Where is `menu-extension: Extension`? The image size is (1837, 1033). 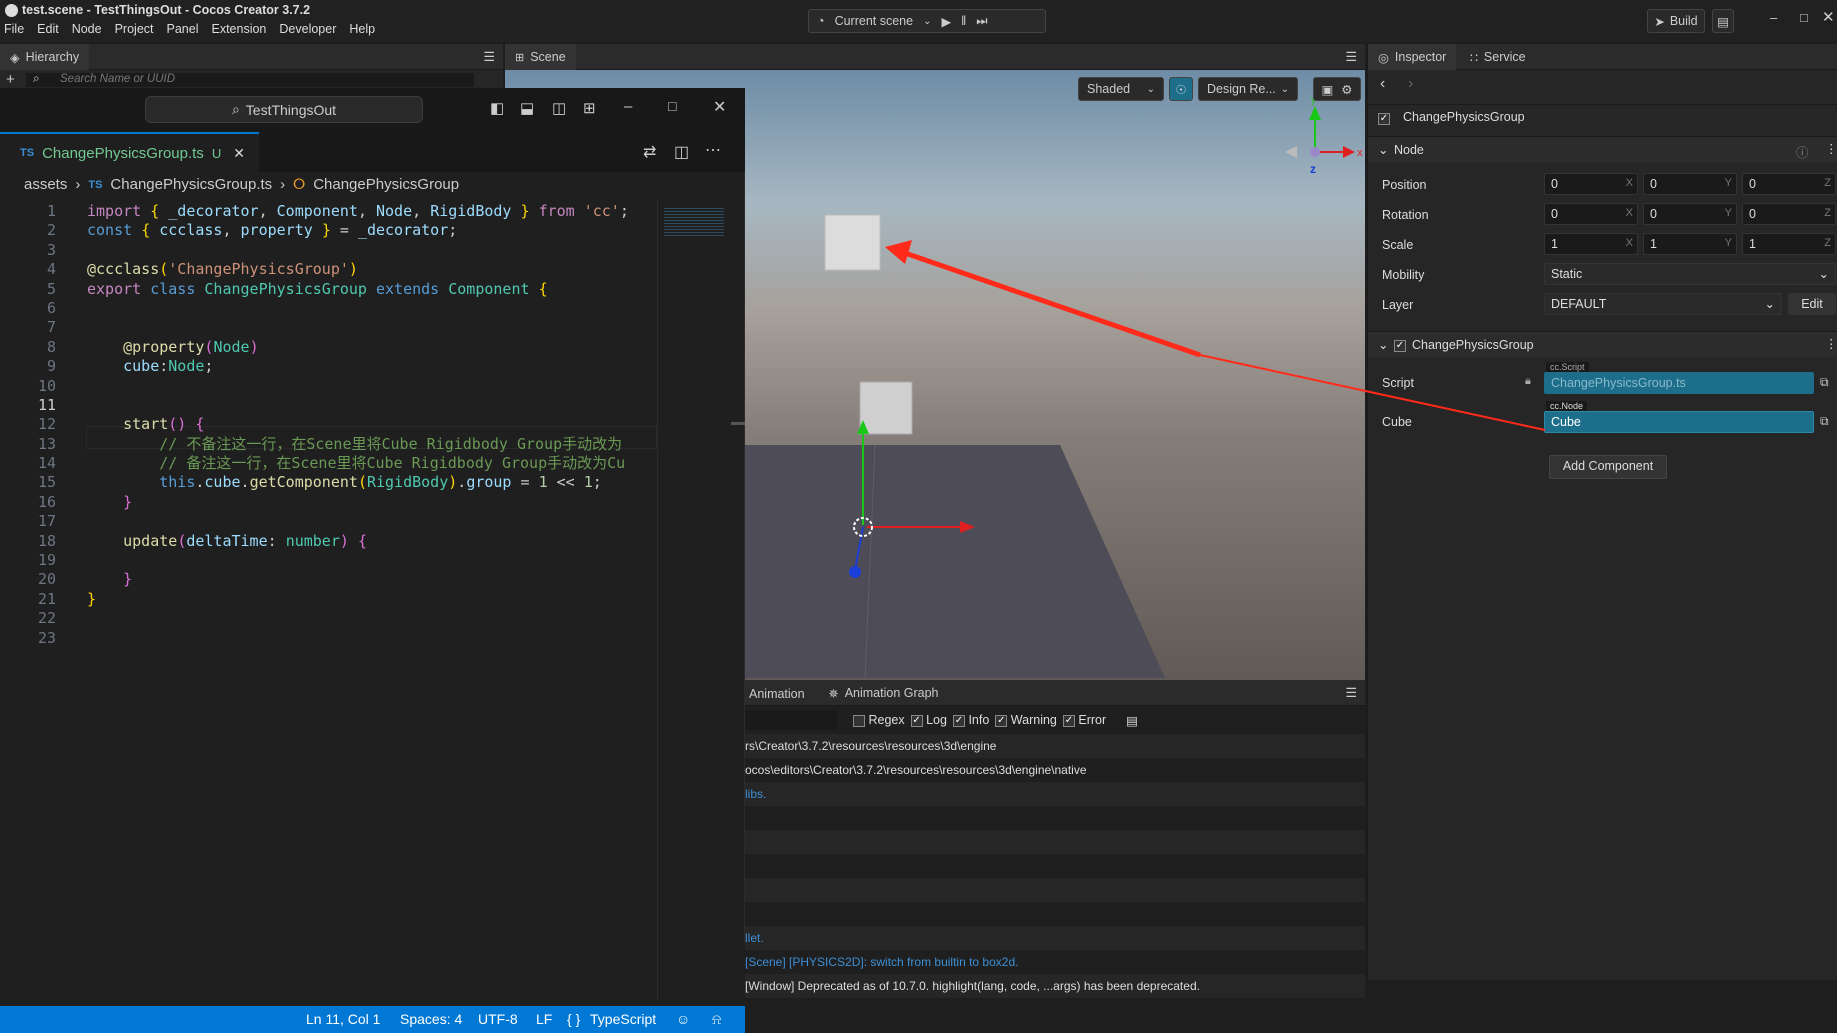
menu-extension: Extension is located at coordinates (238, 29).